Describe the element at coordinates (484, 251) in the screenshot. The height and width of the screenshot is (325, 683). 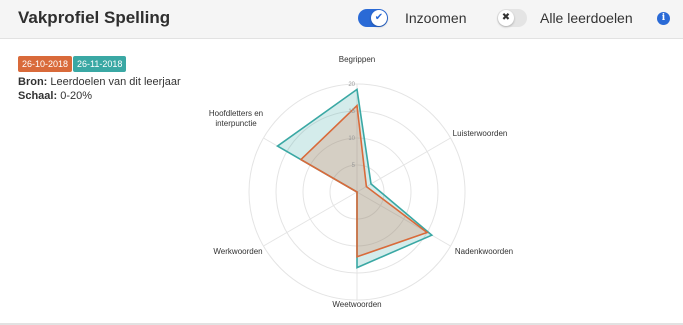
I see `axis-label: Nadenkwoorden` at that location.